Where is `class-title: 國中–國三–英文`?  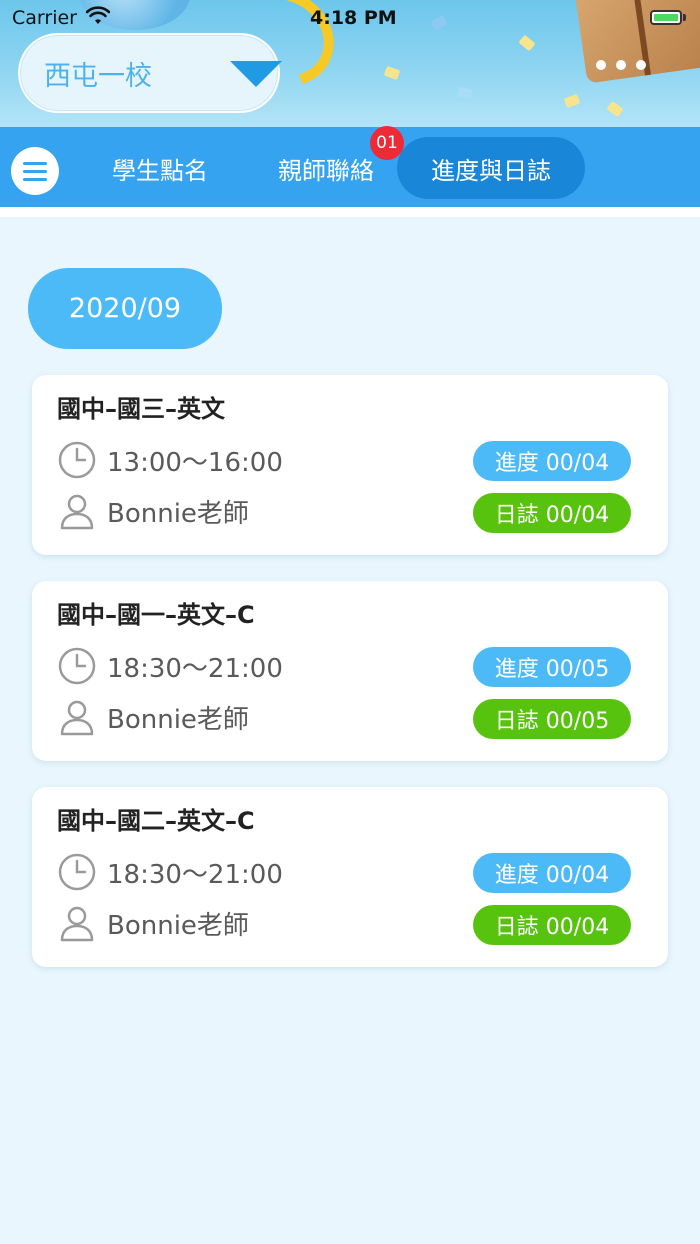 class-title: 國中–國三–英文 is located at coordinates (141, 409).